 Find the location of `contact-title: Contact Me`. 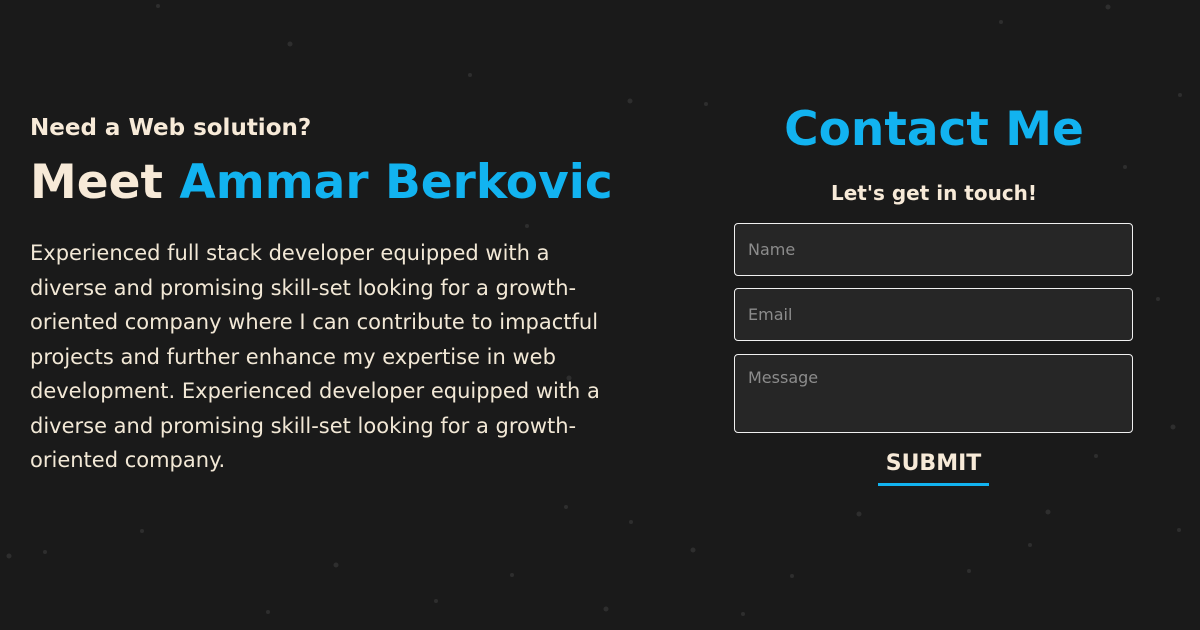

contact-title: Contact Me is located at coordinates (934, 129).